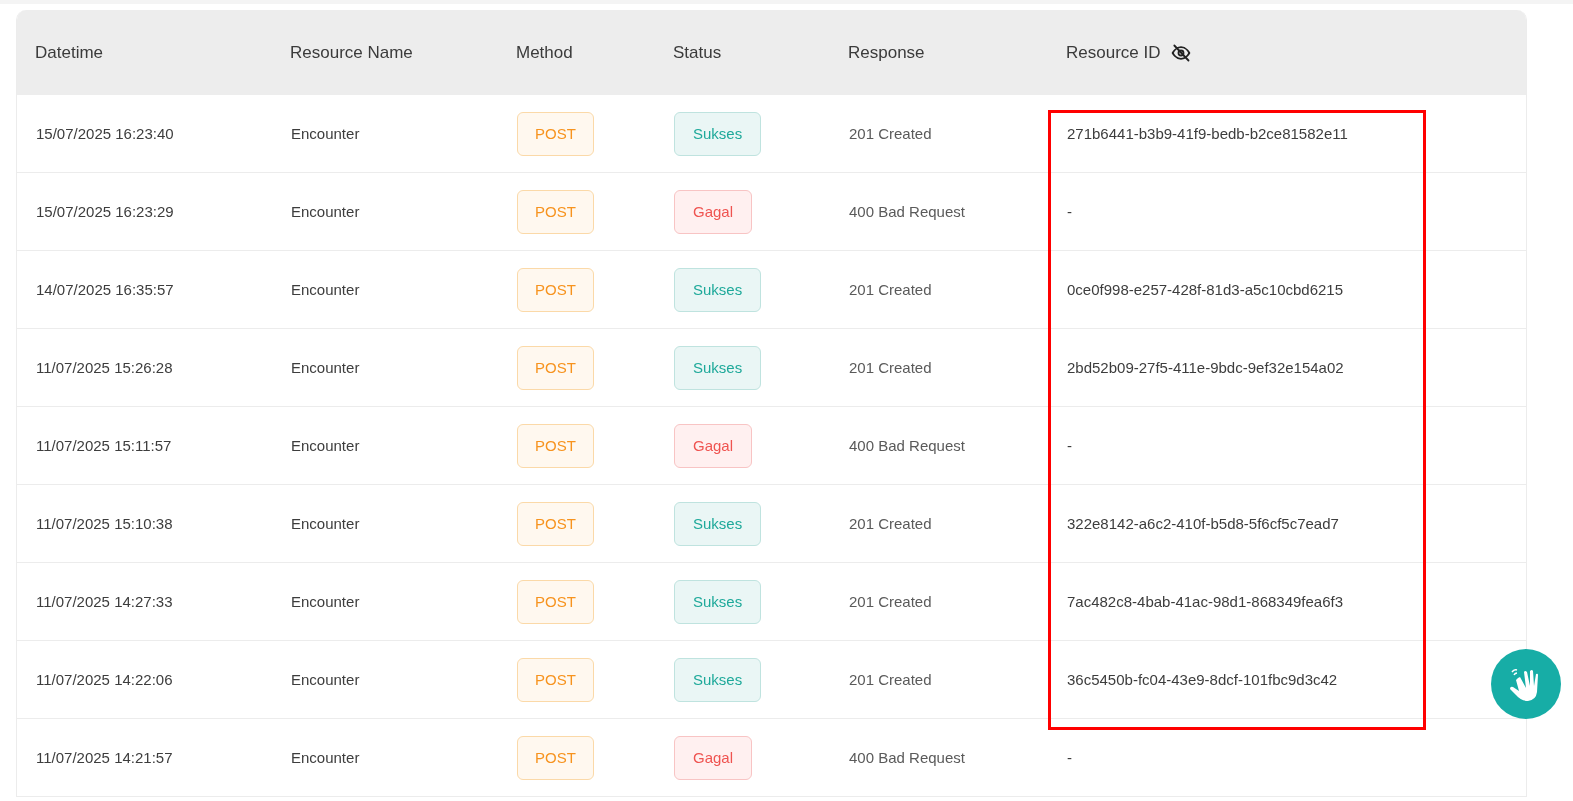  Describe the element at coordinates (544, 52) in the screenshot. I see `column-header: Method` at that location.